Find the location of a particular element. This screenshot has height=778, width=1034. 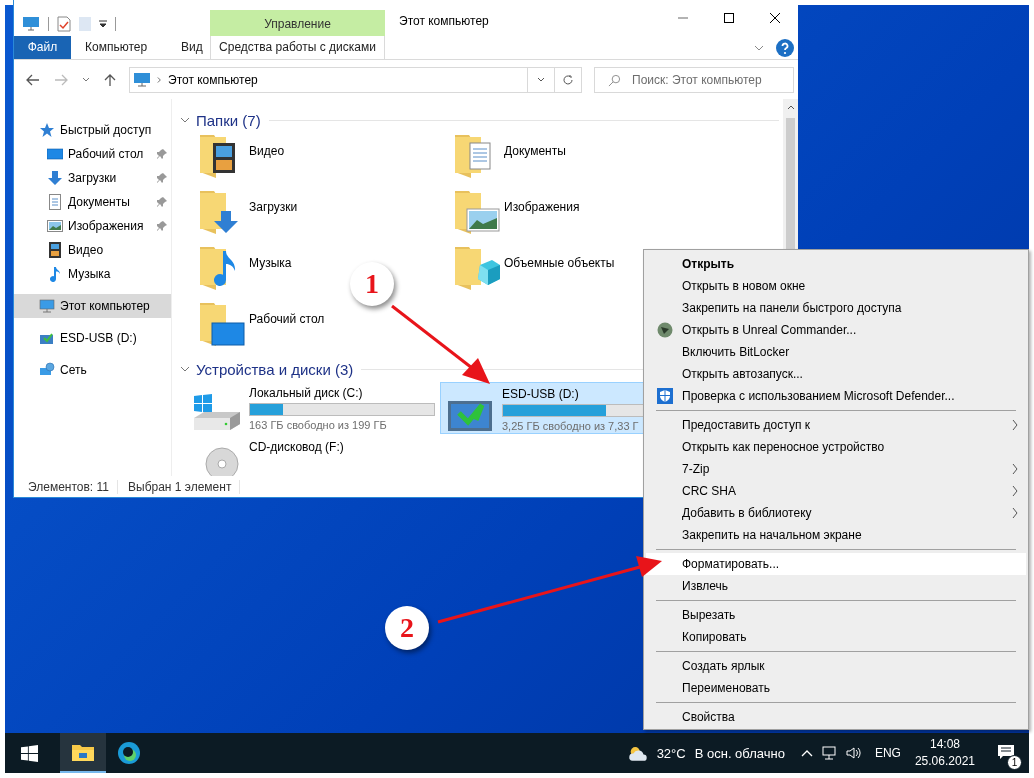

menu-item: Открыть как переносное устройство is located at coordinates (836, 447).